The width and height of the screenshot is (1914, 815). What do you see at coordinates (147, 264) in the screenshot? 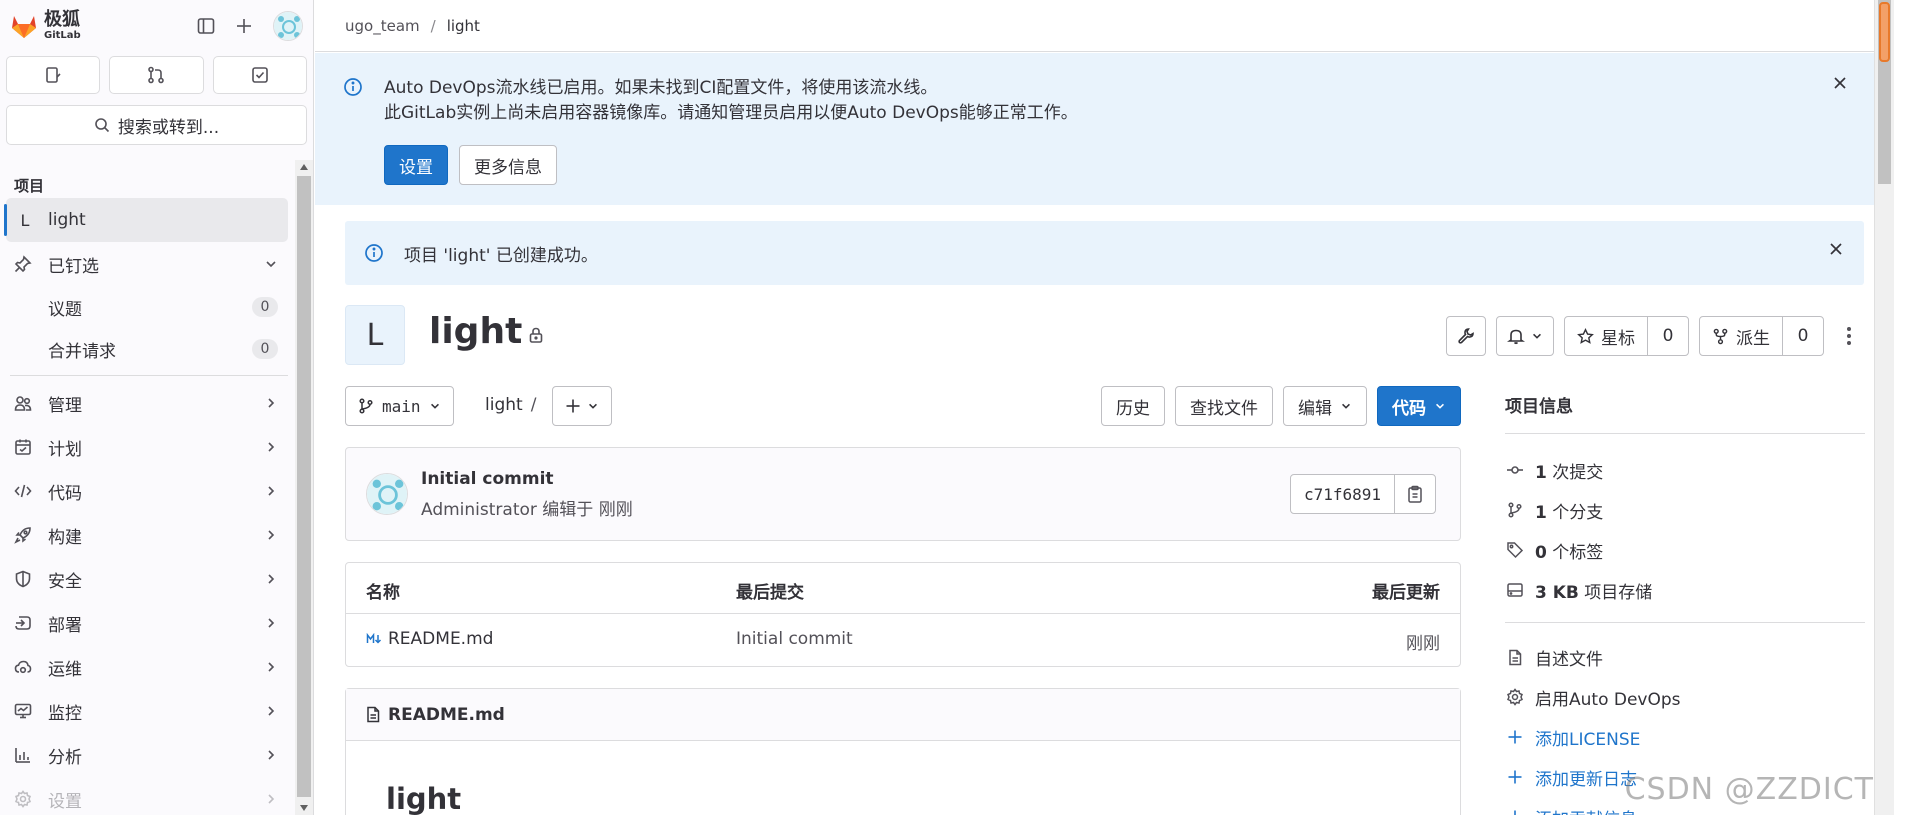
I see `sidebar-item-pinned: 已钉选` at bounding box center [147, 264].